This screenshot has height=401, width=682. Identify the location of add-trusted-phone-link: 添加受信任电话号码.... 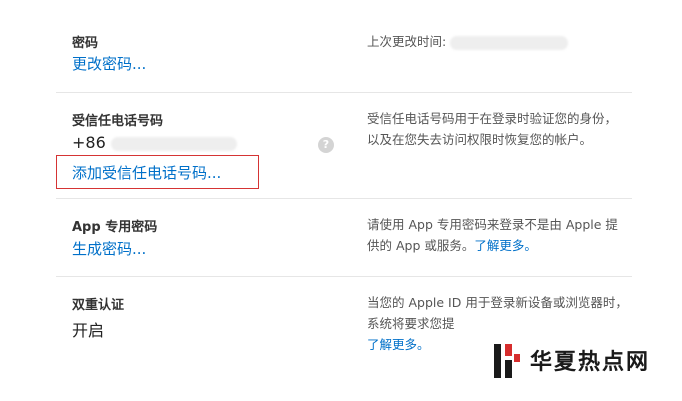
(146, 172).